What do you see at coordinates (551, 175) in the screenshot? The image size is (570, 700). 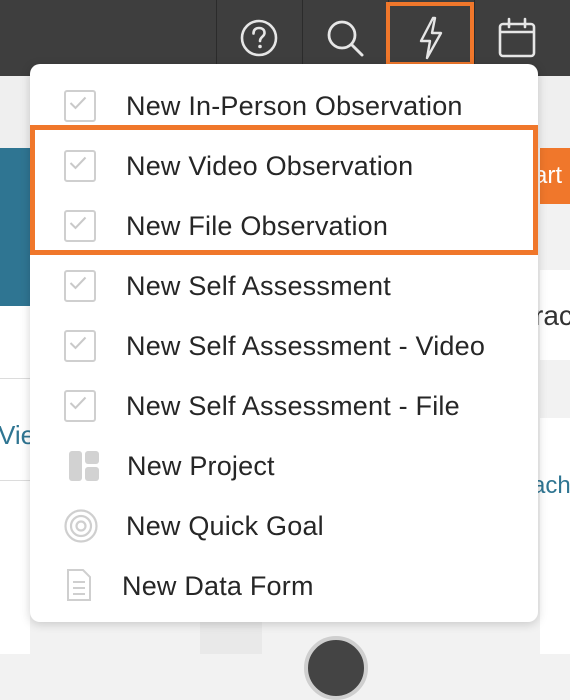 I see `start-button-label: art` at bounding box center [551, 175].